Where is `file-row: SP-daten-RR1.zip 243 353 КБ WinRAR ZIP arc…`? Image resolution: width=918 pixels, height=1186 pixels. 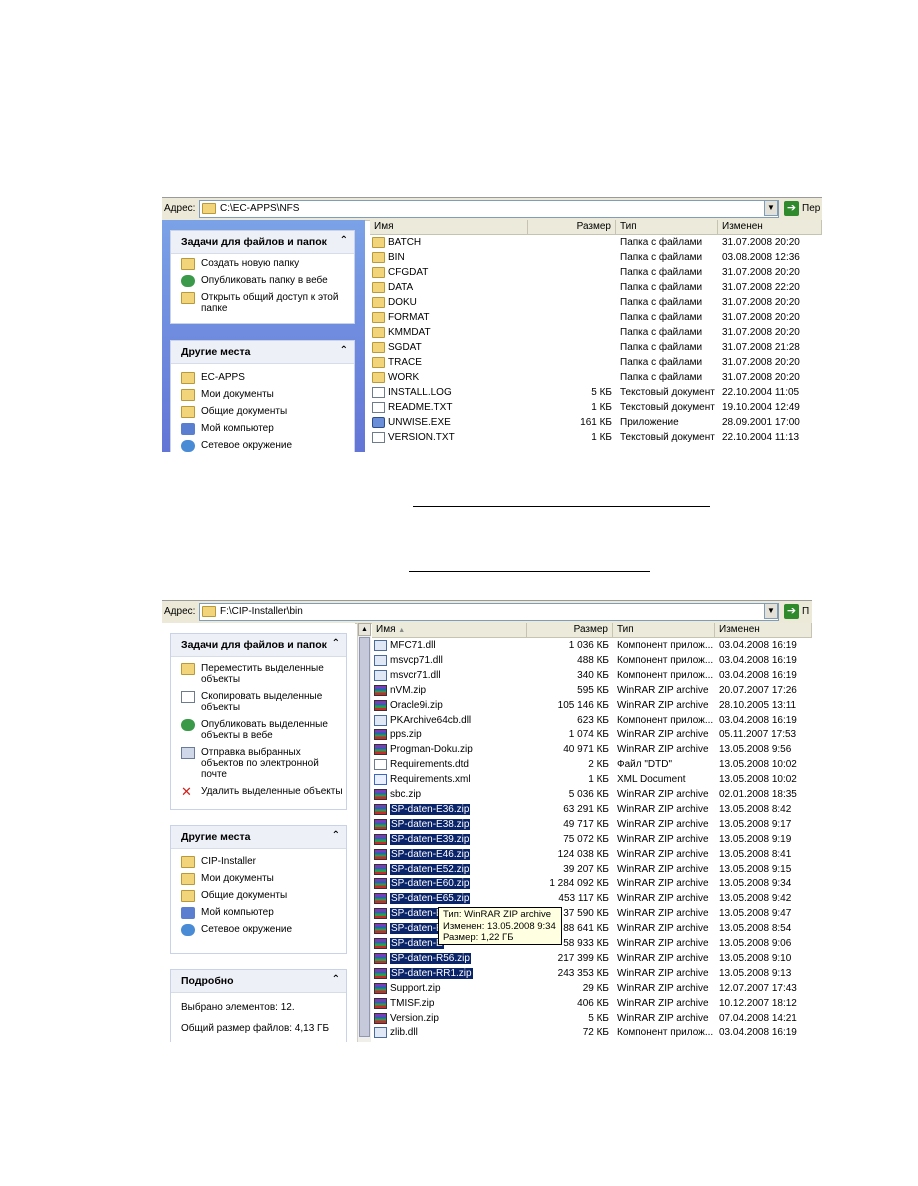 file-row: SP-daten-RR1.zip 243 353 КБ WinRAR ZIP arc… is located at coordinates (592, 973).